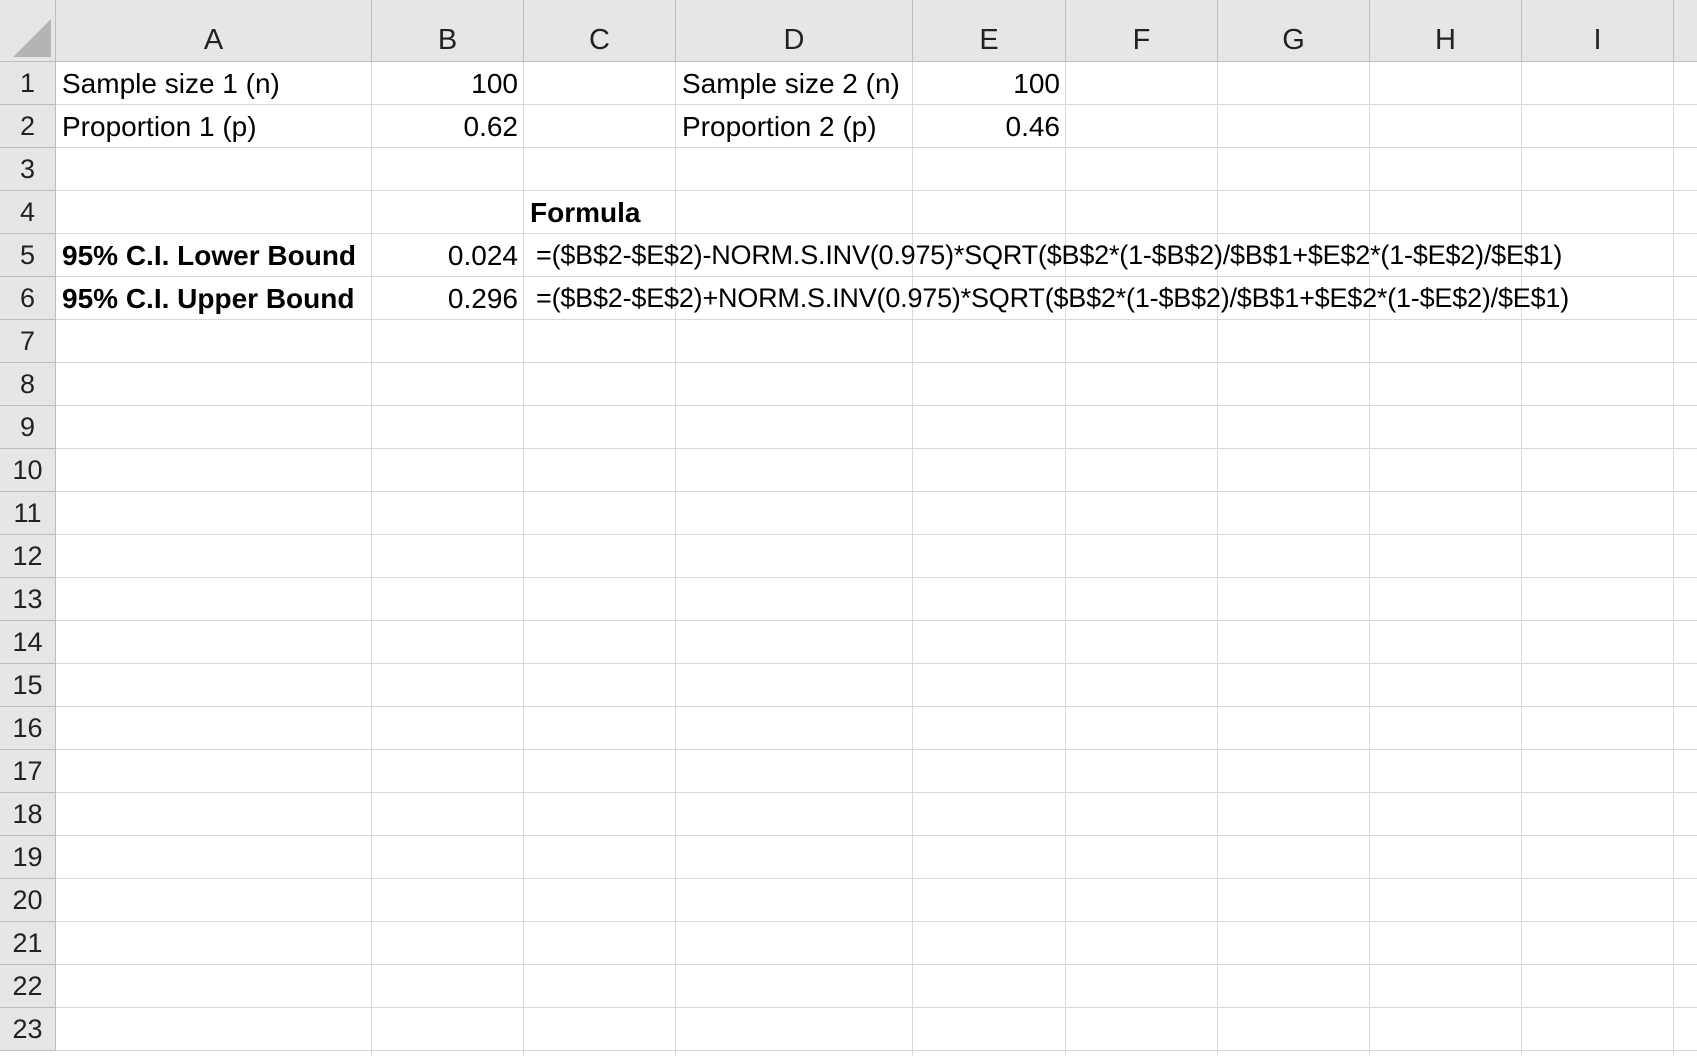 The width and height of the screenshot is (1697, 1056). Describe the element at coordinates (448, 298) in the screenshot. I see `cell-B6: 0.296` at that location.